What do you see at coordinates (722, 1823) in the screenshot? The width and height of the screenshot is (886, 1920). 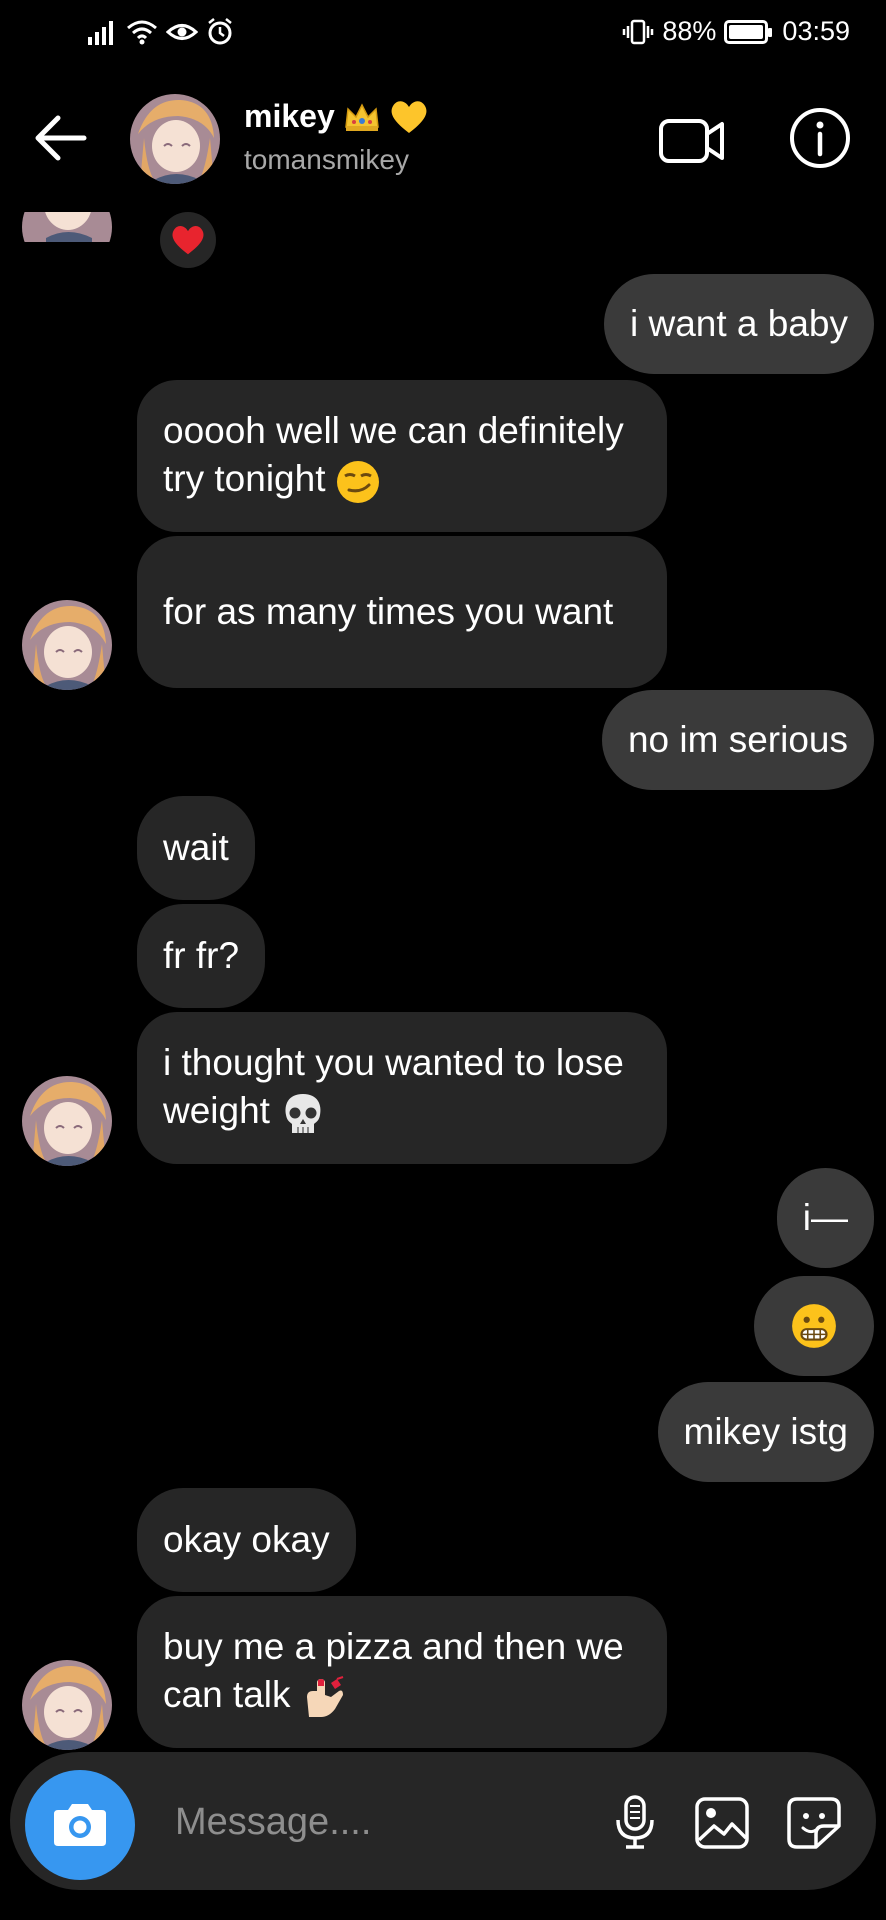 I see `gallery-icon` at bounding box center [722, 1823].